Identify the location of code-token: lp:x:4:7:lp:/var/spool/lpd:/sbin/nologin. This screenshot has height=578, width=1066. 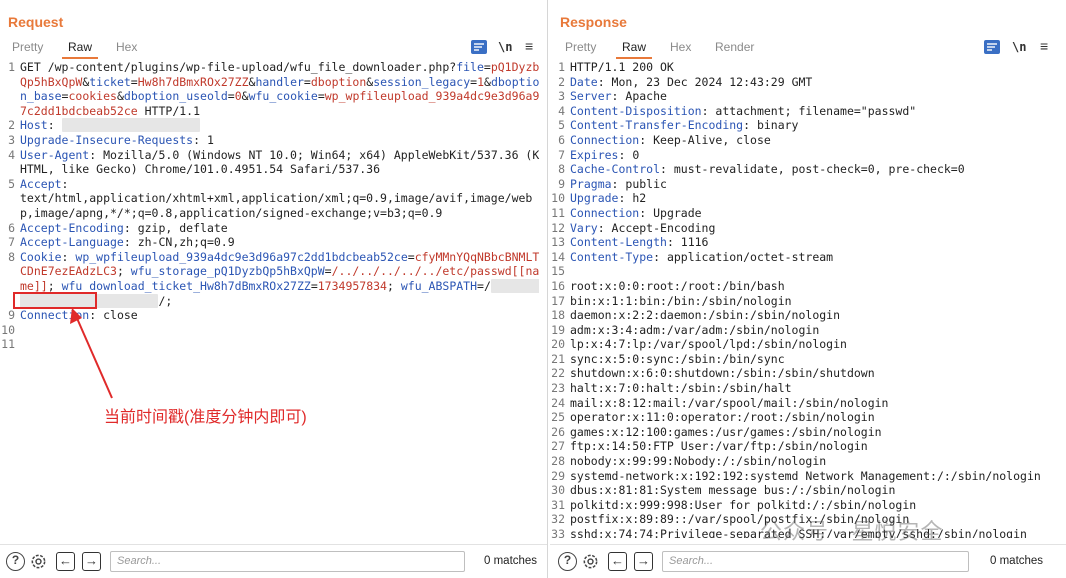
(708, 344).